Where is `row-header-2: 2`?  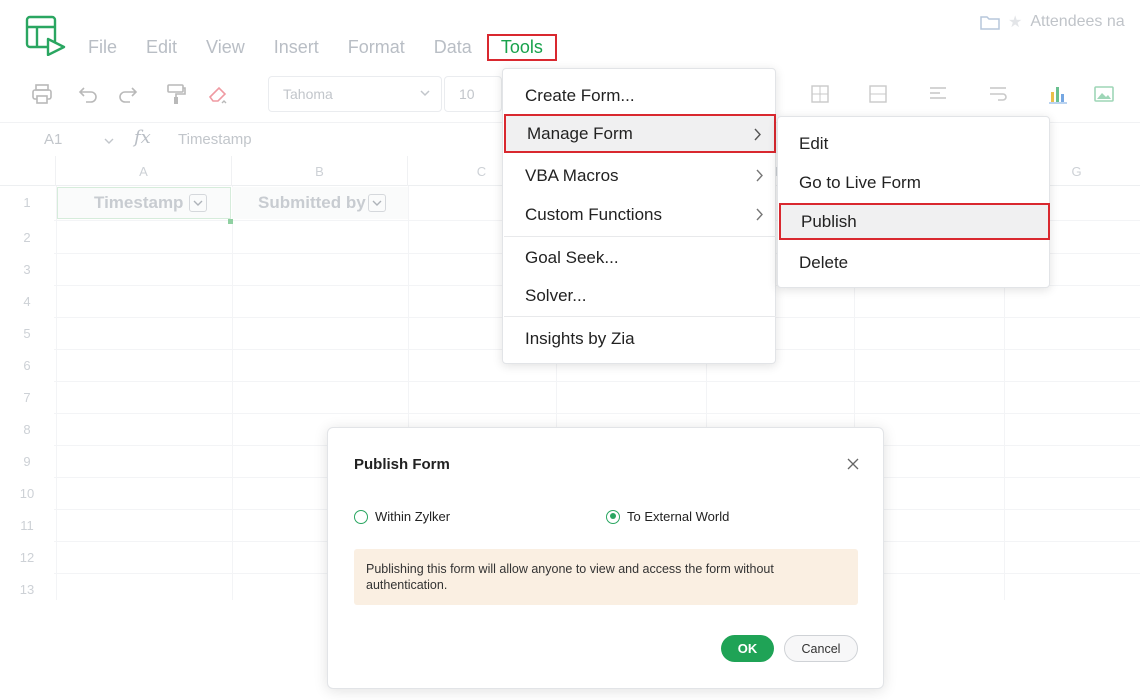
row-header-2: 2 is located at coordinates (27, 238).